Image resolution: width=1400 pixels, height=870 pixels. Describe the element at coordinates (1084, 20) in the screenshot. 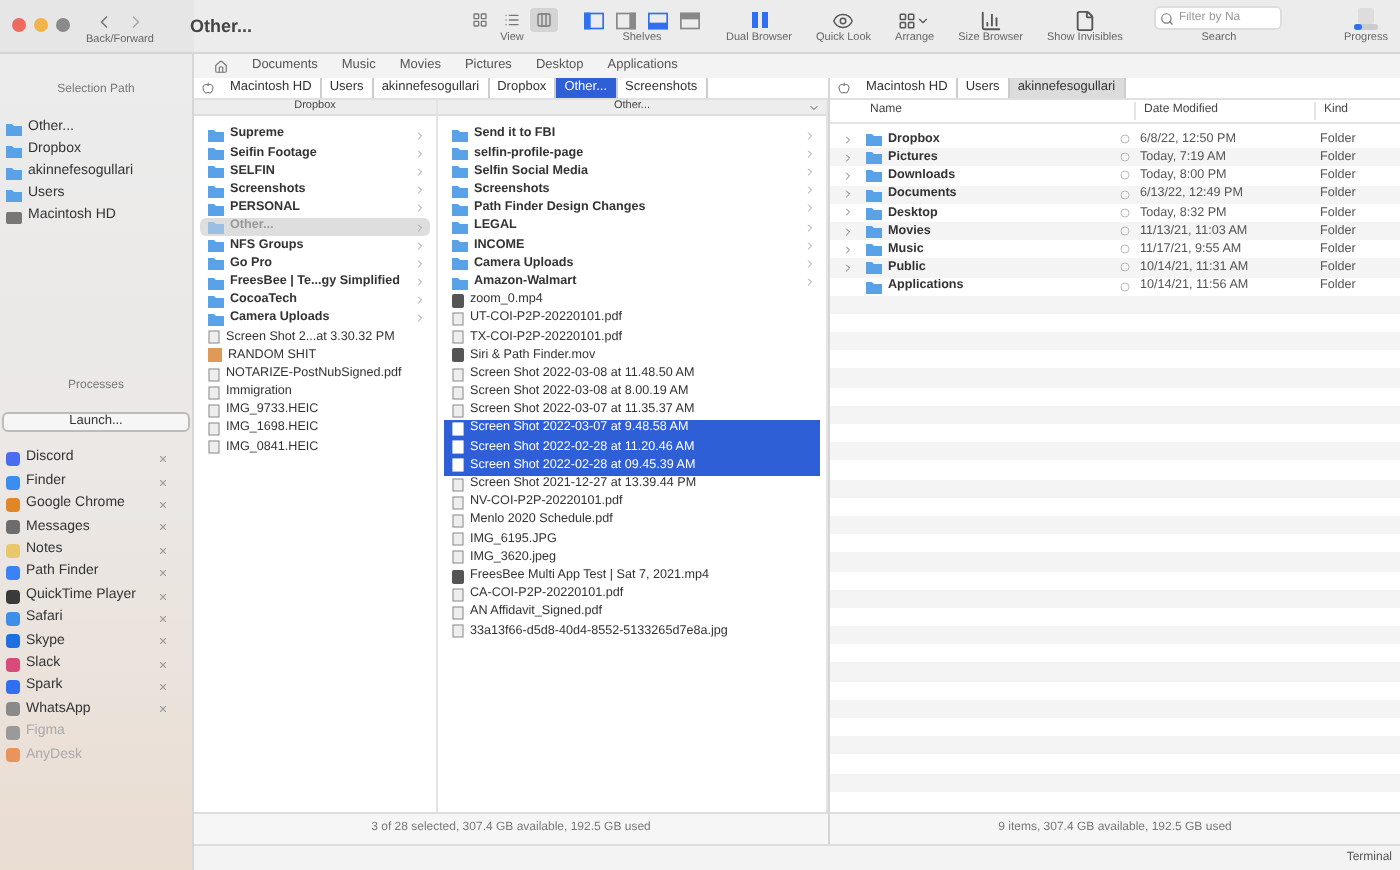

I see `document-icon` at that location.